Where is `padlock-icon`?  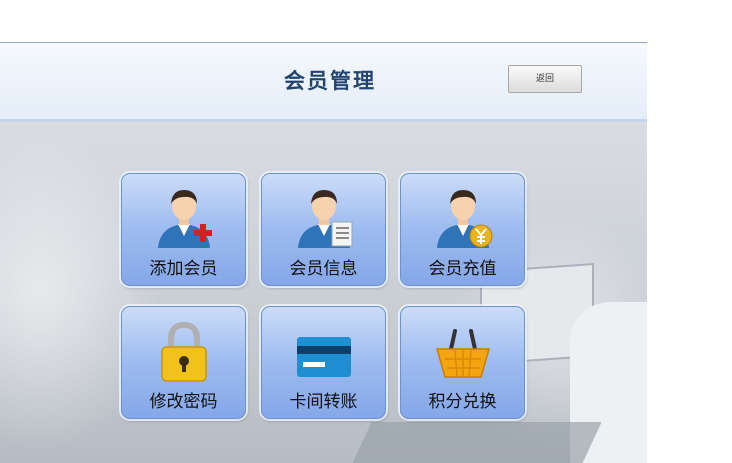 padlock-icon is located at coordinates (184, 351).